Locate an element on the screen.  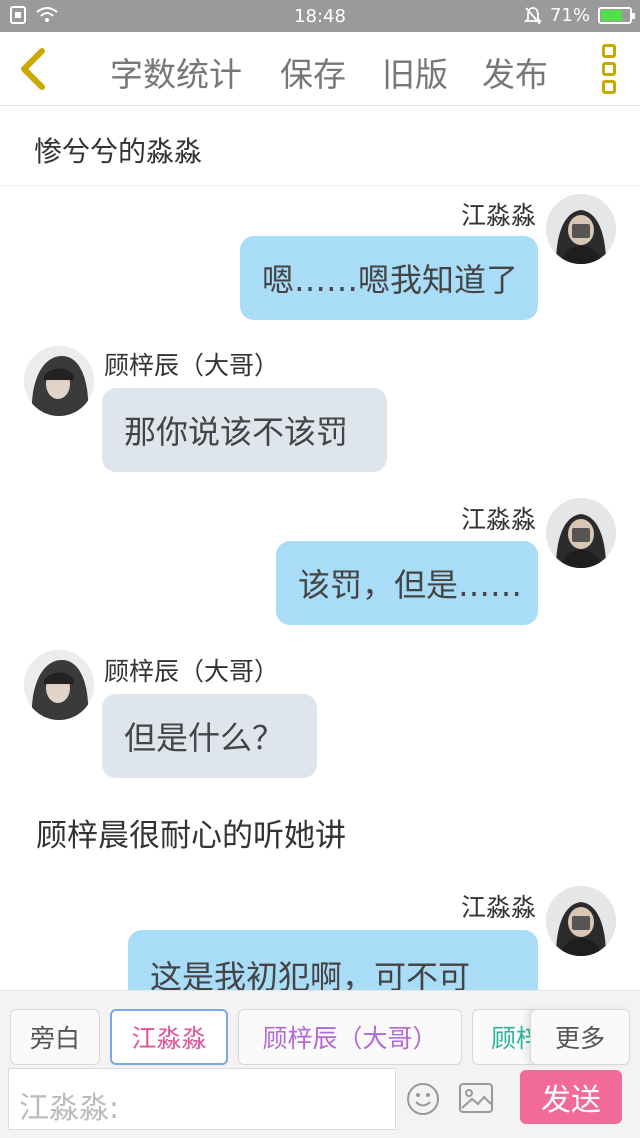
editor-toolbar: 字数统计 保存 旧版 发布 is located at coordinates (320, 69).